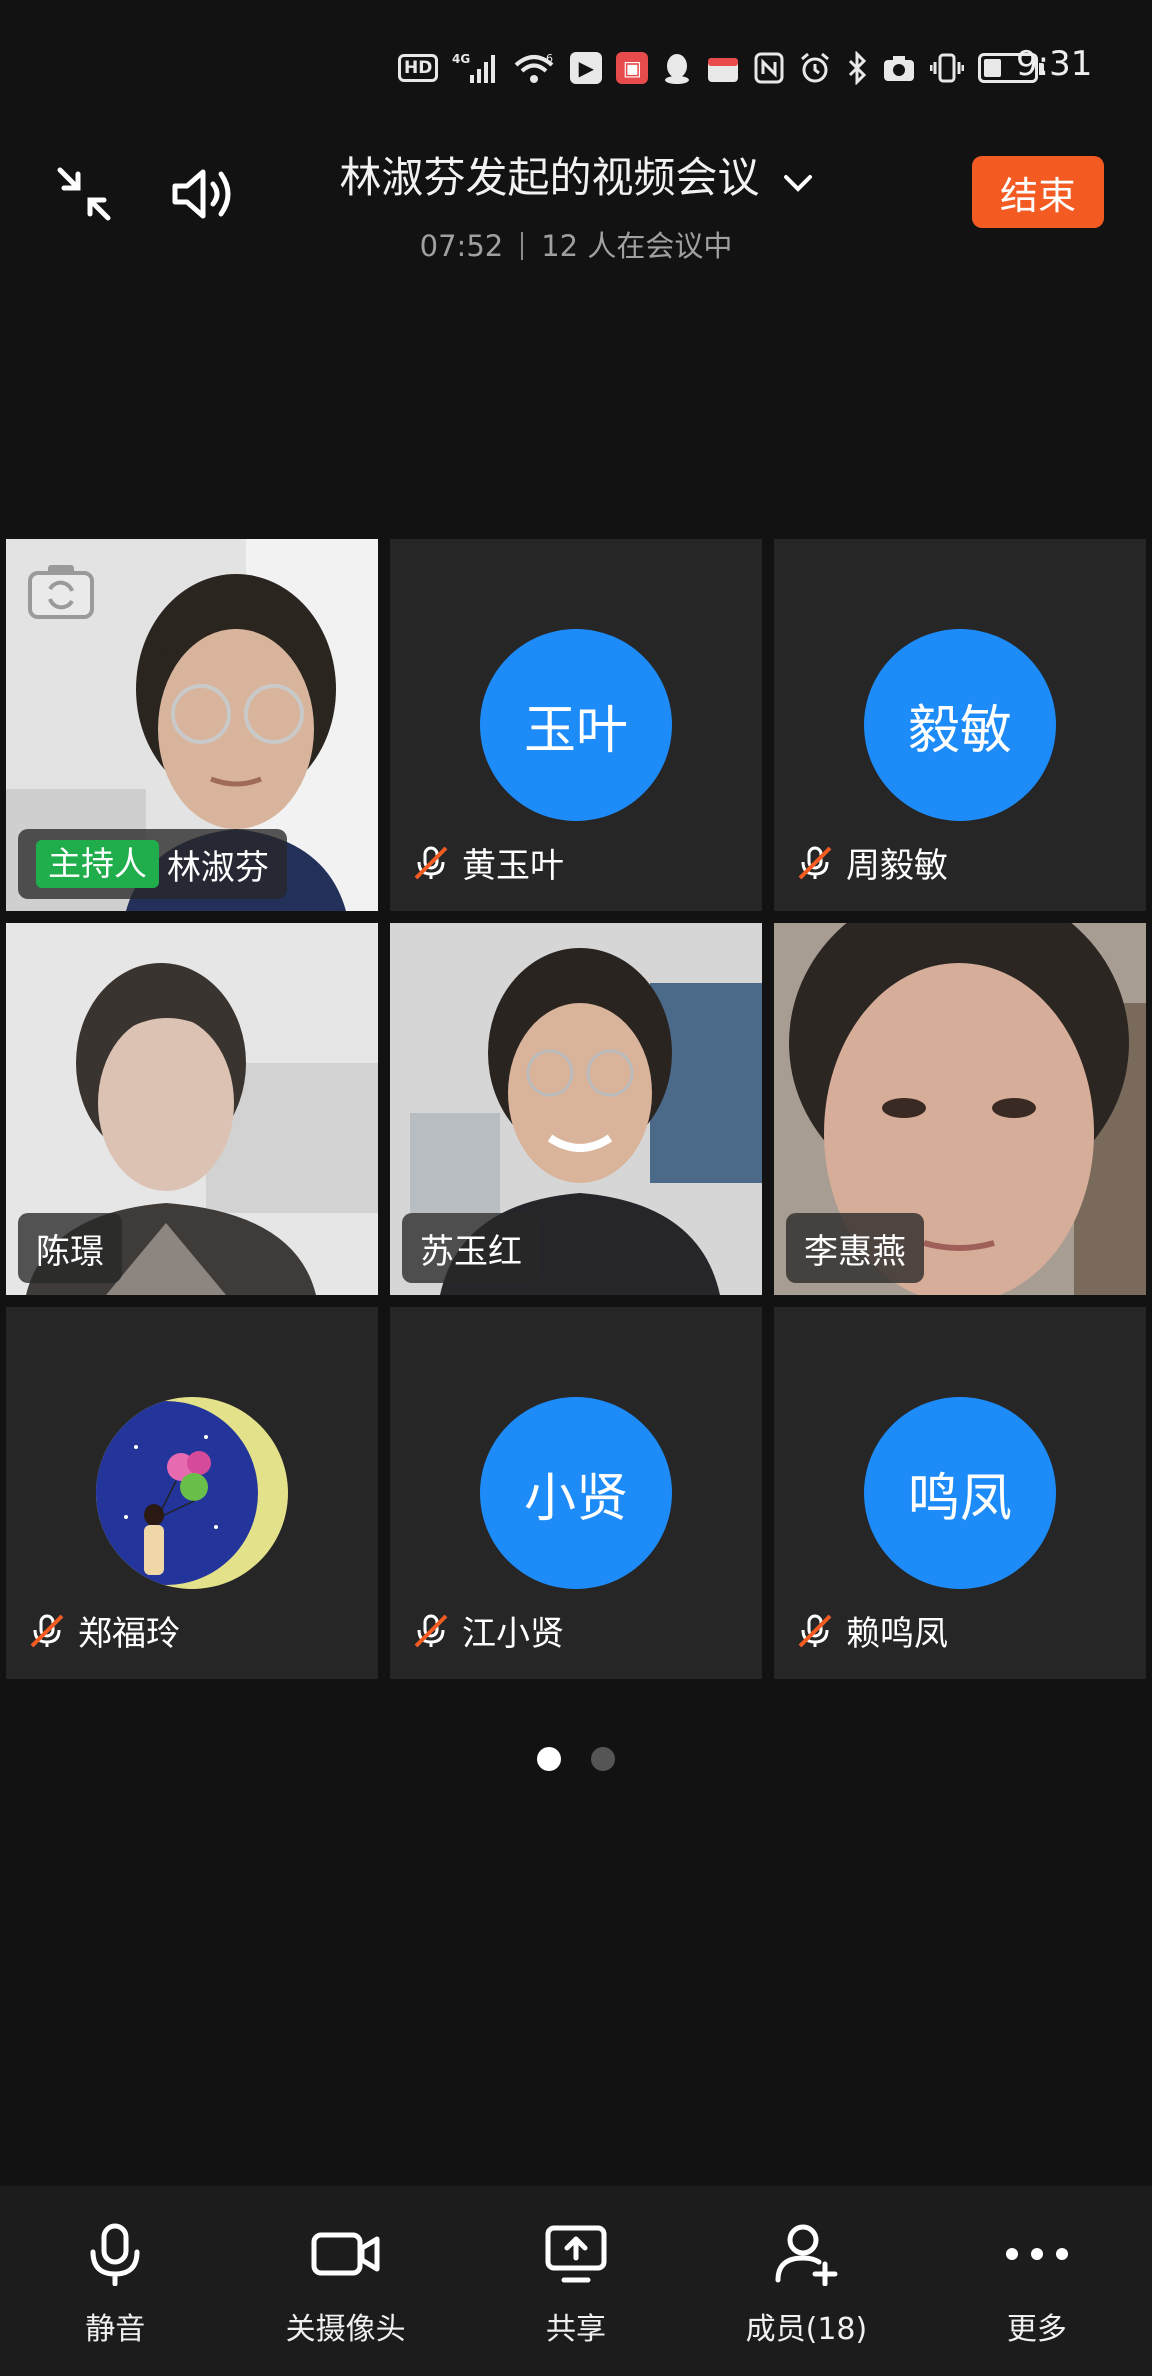 This screenshot has width=1152, height=2376. I want to click on participant-name: 黄玉叶, so click(513, 866).